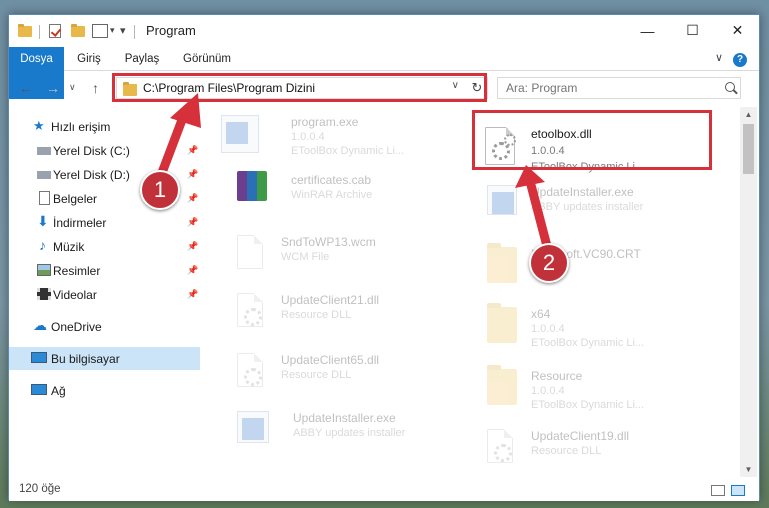 This screenshot has height=508, width=769. Describe the element at coordinates (53, 88) in the screenshot. I see `forward-button: →` at that location.